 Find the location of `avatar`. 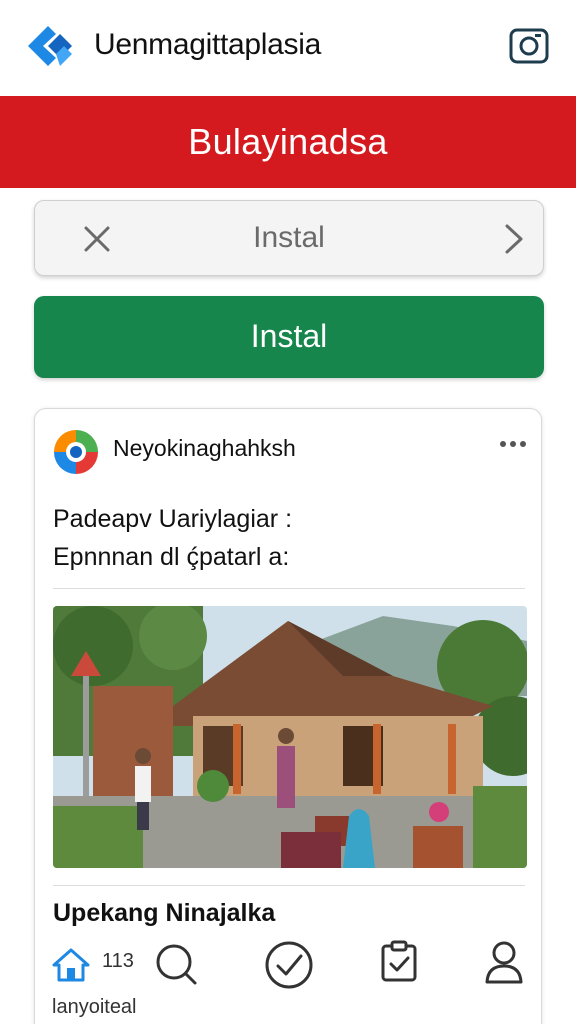

avatar is located at coordinates (76, 452).